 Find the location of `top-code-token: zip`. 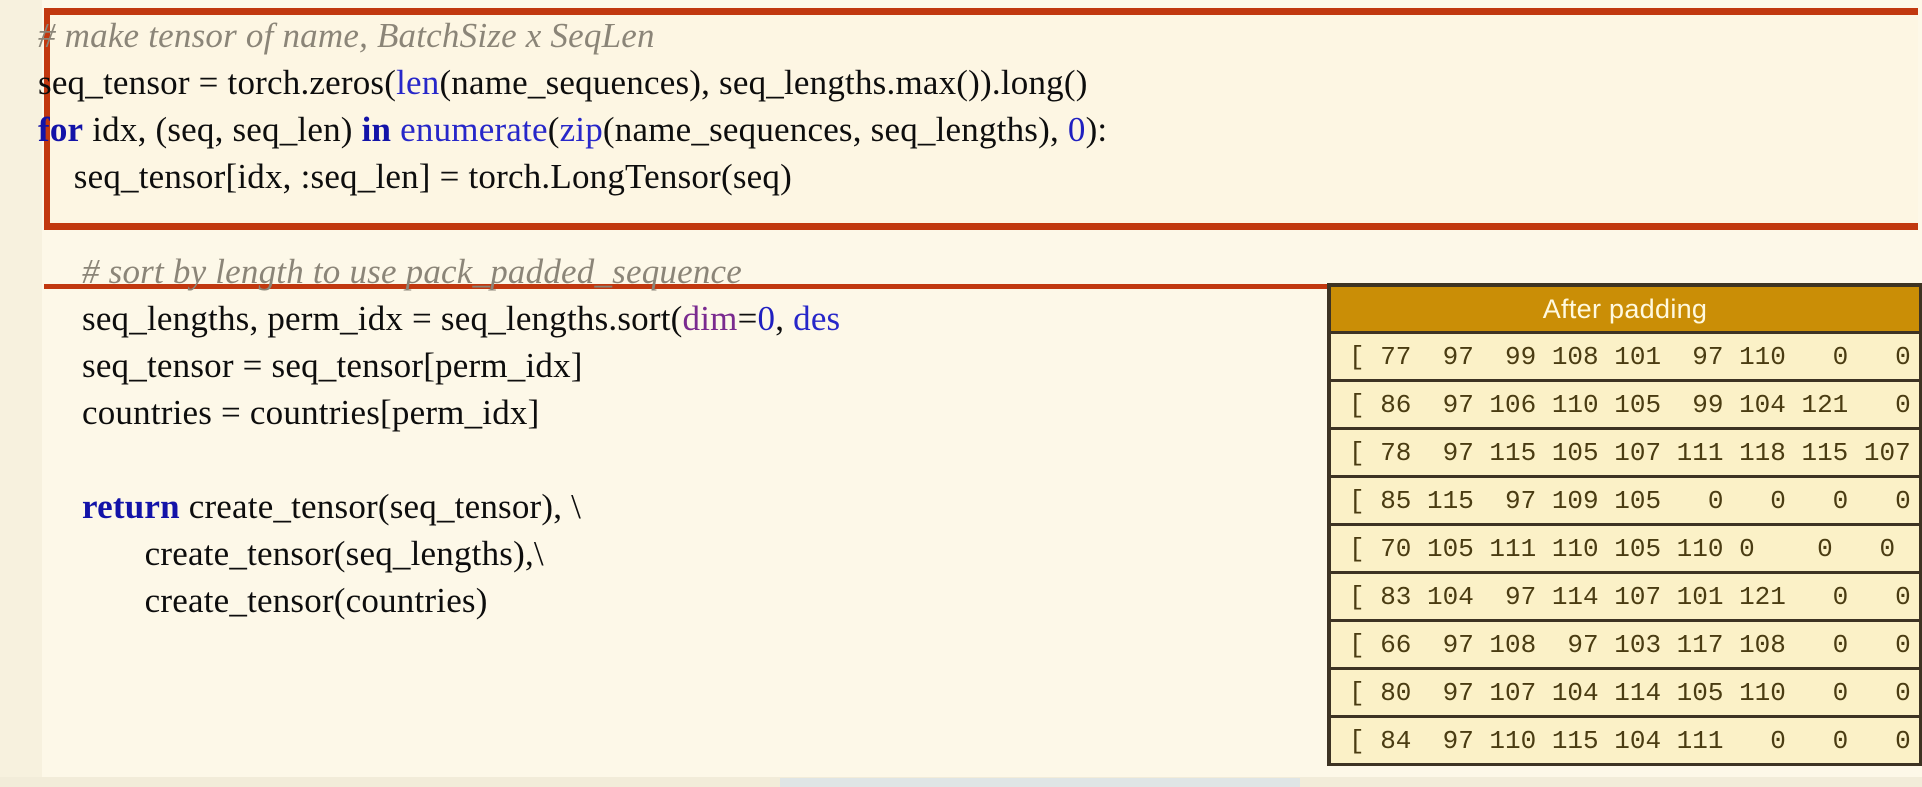

top-code-token: zip is located at coordinates (581, 129).